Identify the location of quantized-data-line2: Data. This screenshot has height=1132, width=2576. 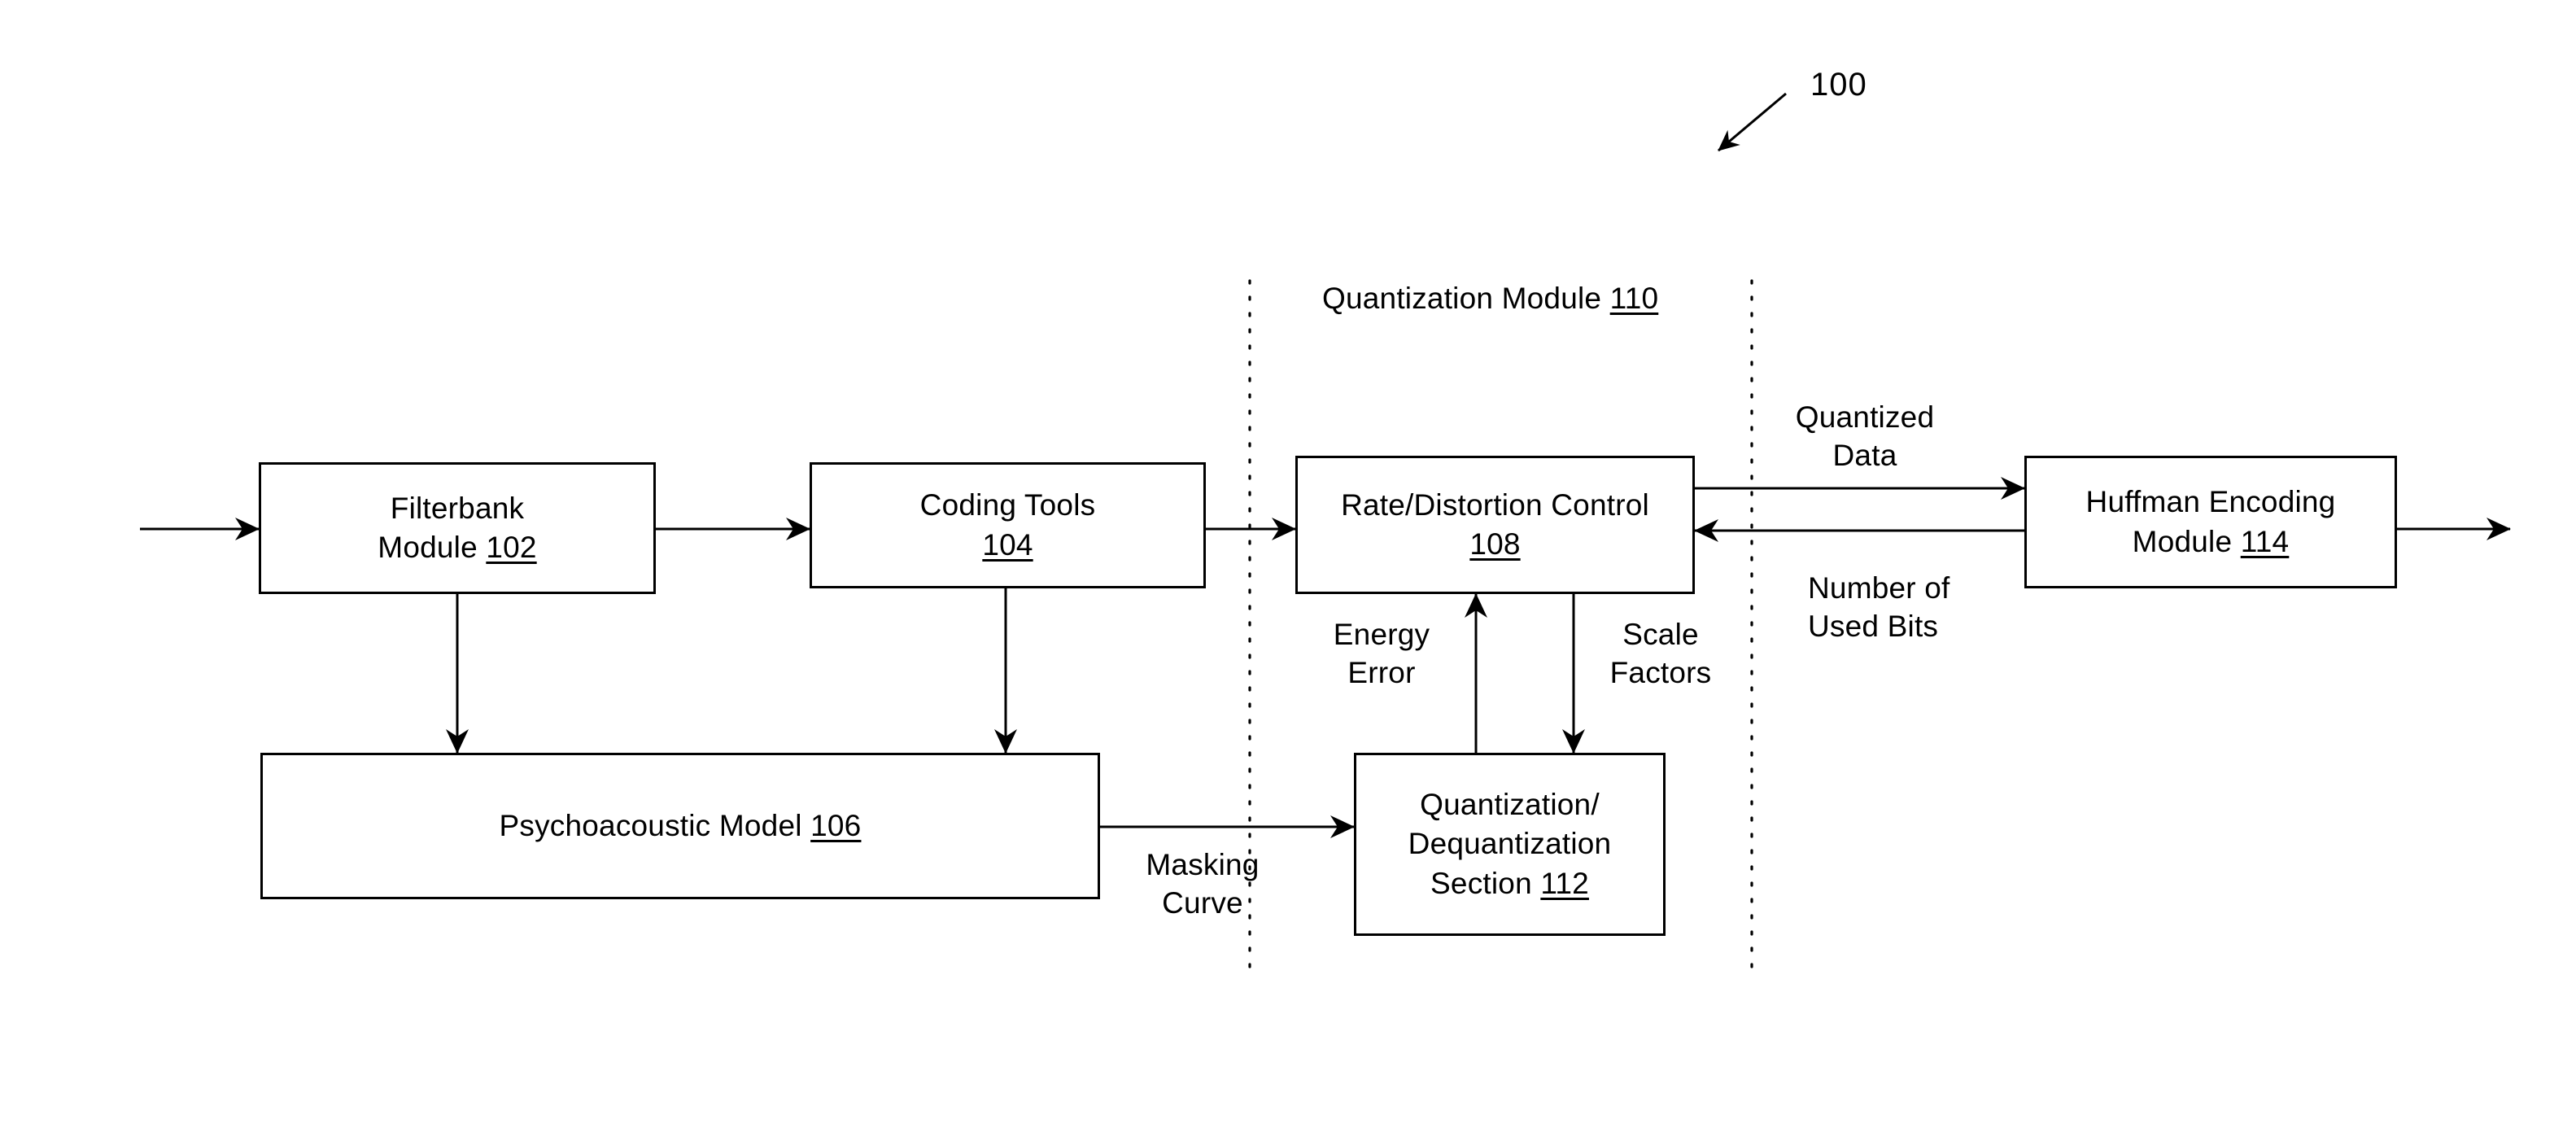
(1864, 455).